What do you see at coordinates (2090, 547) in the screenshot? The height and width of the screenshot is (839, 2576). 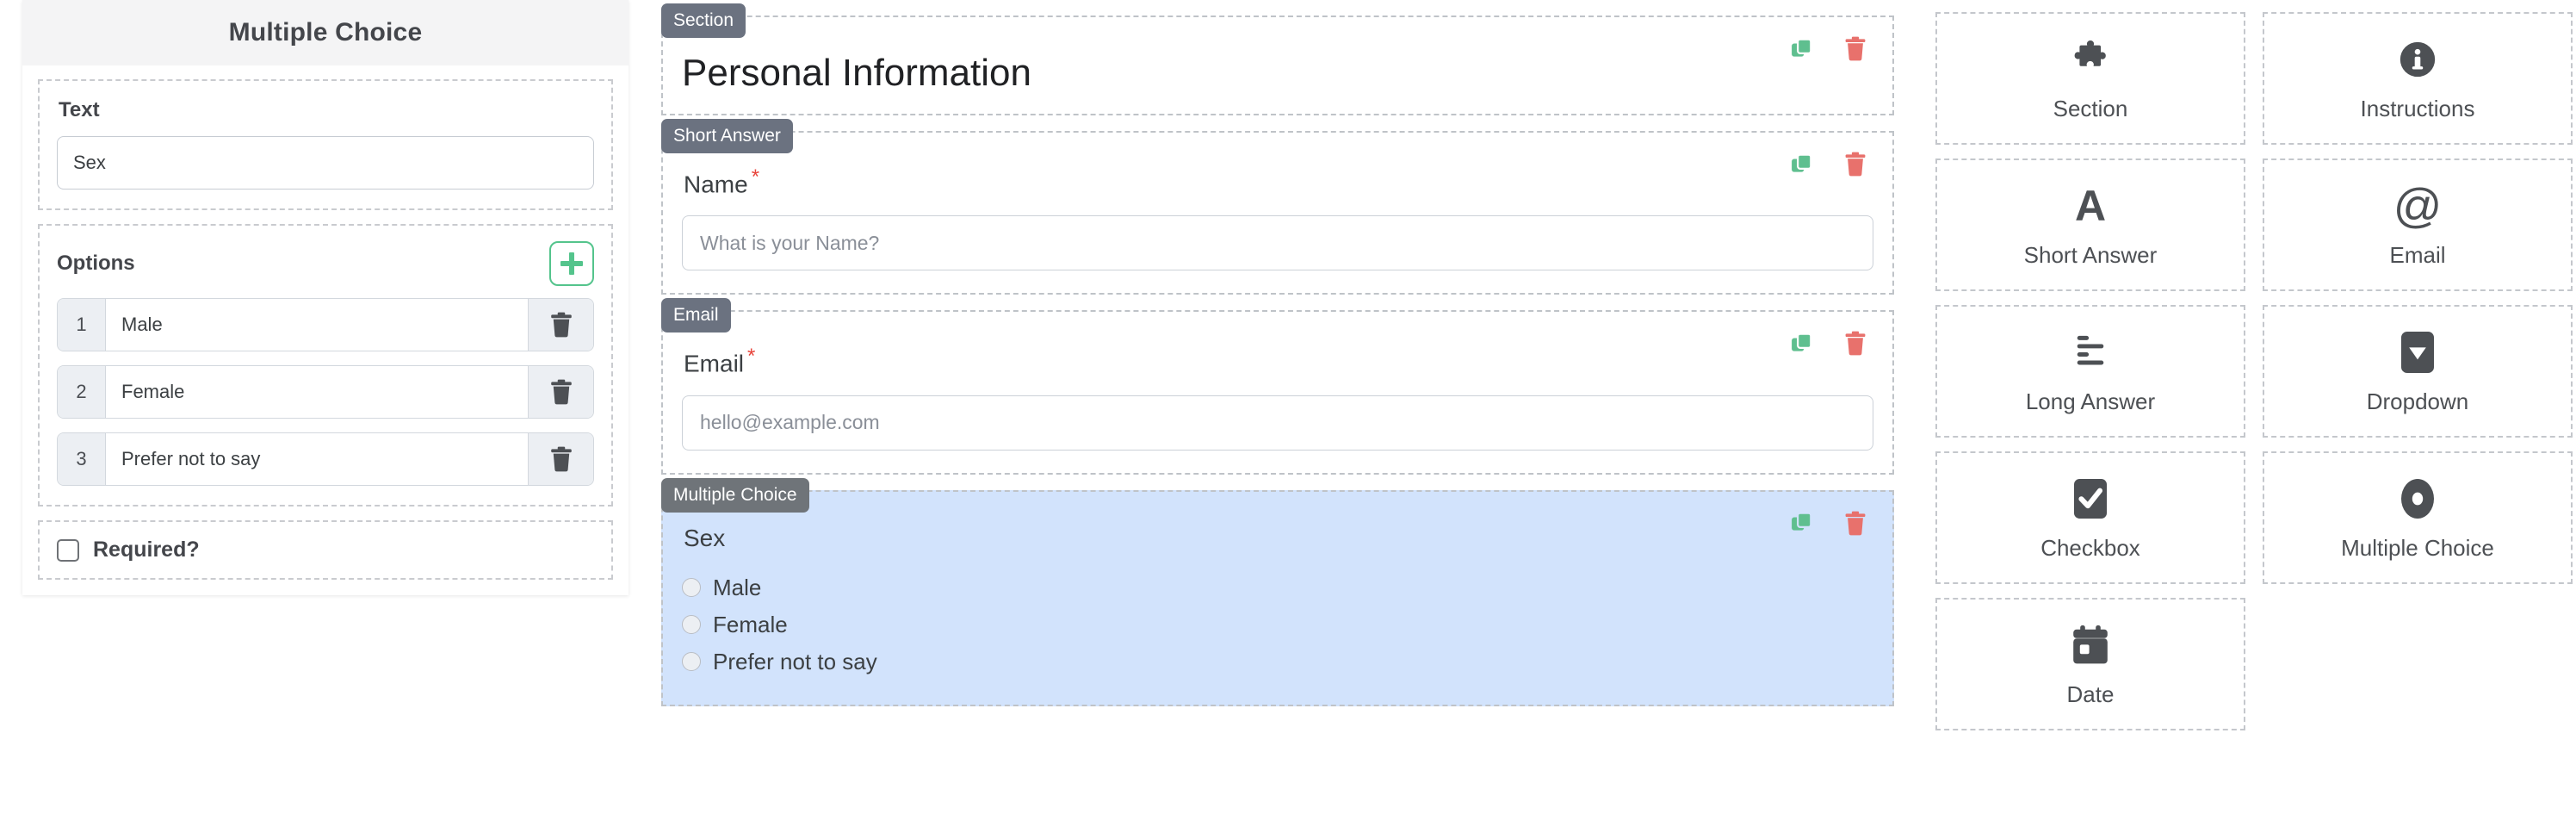 I see `palette-tile-label: Checkbox` at bounding box center [2090, 547].